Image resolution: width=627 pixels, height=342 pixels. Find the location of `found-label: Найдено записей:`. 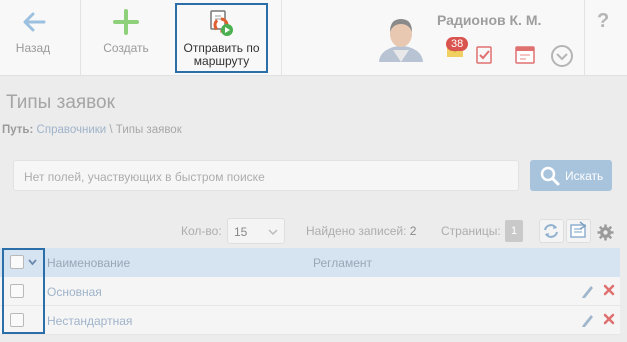

found-label: Найдено записей: is located at coordinates (356, 231).